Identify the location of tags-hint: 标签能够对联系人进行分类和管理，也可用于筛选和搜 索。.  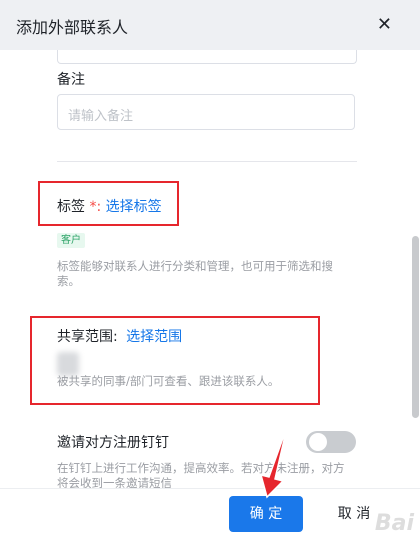
(207, 274).